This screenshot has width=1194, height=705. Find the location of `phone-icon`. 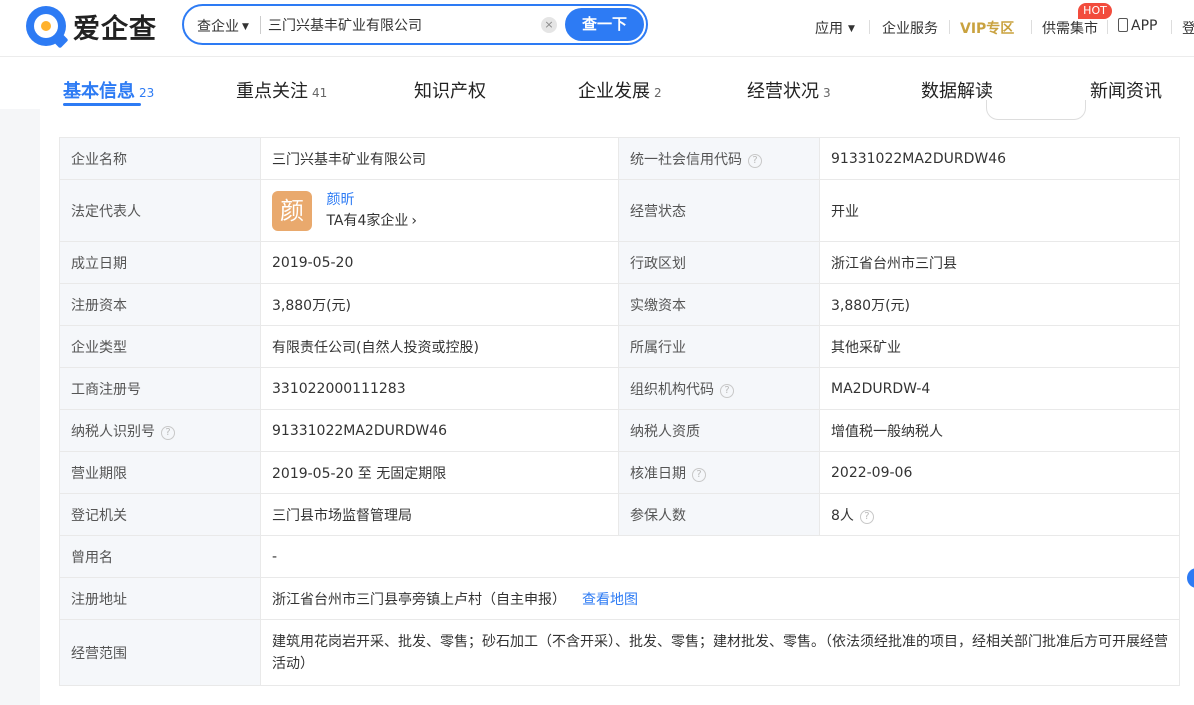

phone-icon is located at coordinates (1123, 25).